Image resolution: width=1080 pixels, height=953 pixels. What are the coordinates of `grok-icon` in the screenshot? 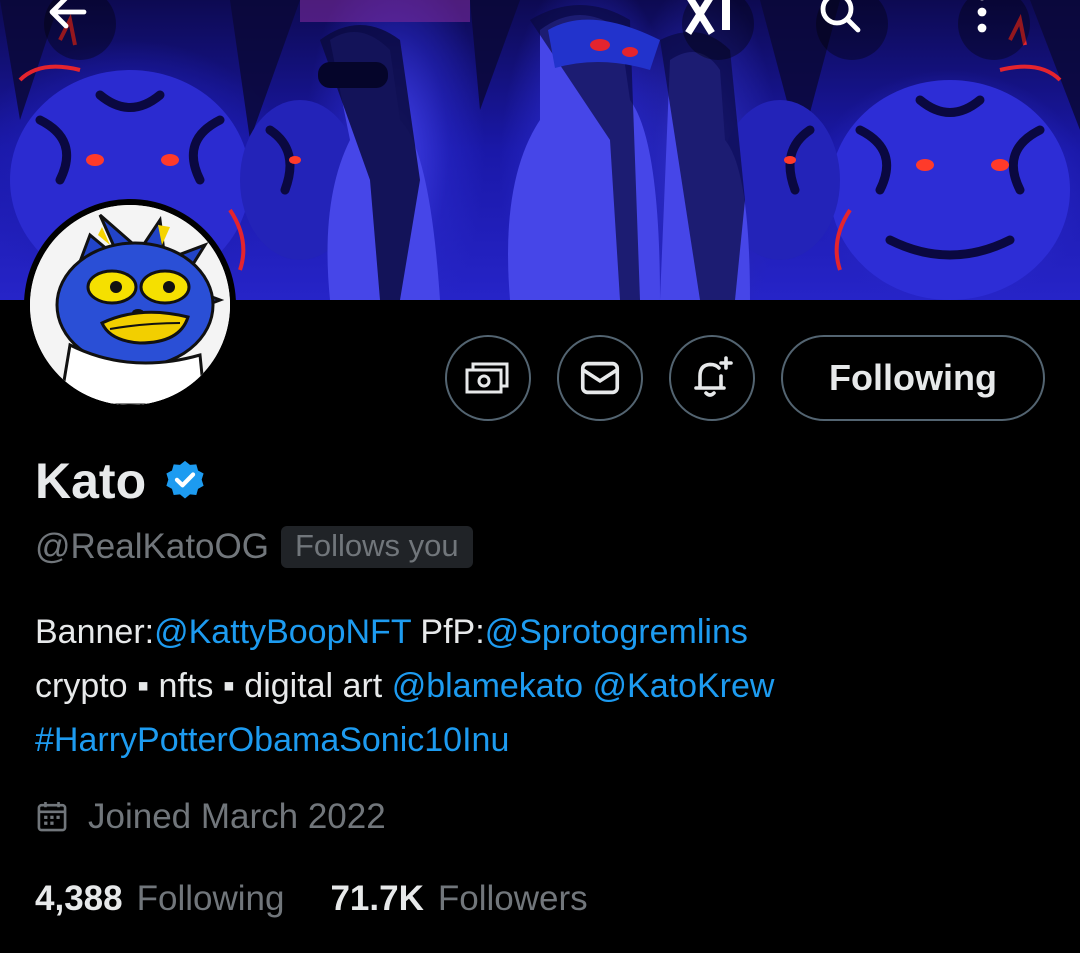 It's located at (707, 17).